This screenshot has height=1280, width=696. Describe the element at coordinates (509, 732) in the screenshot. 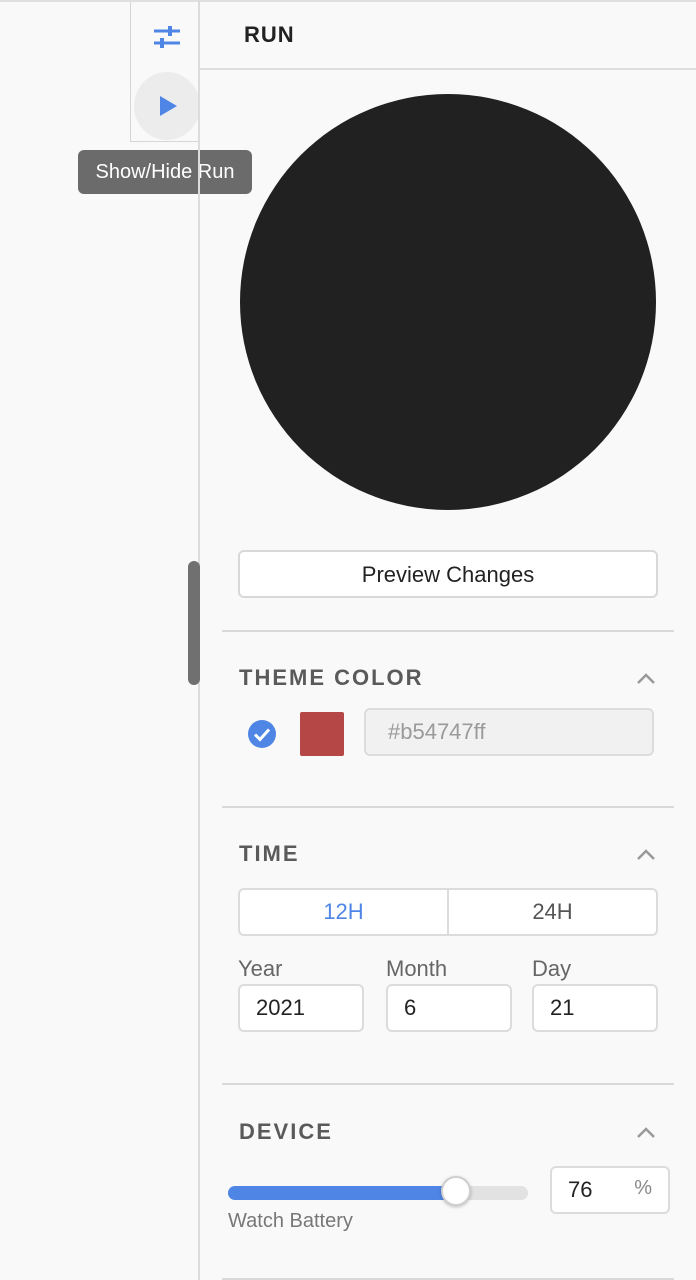

I see `theme-color-field: #b54747ff` at that location.